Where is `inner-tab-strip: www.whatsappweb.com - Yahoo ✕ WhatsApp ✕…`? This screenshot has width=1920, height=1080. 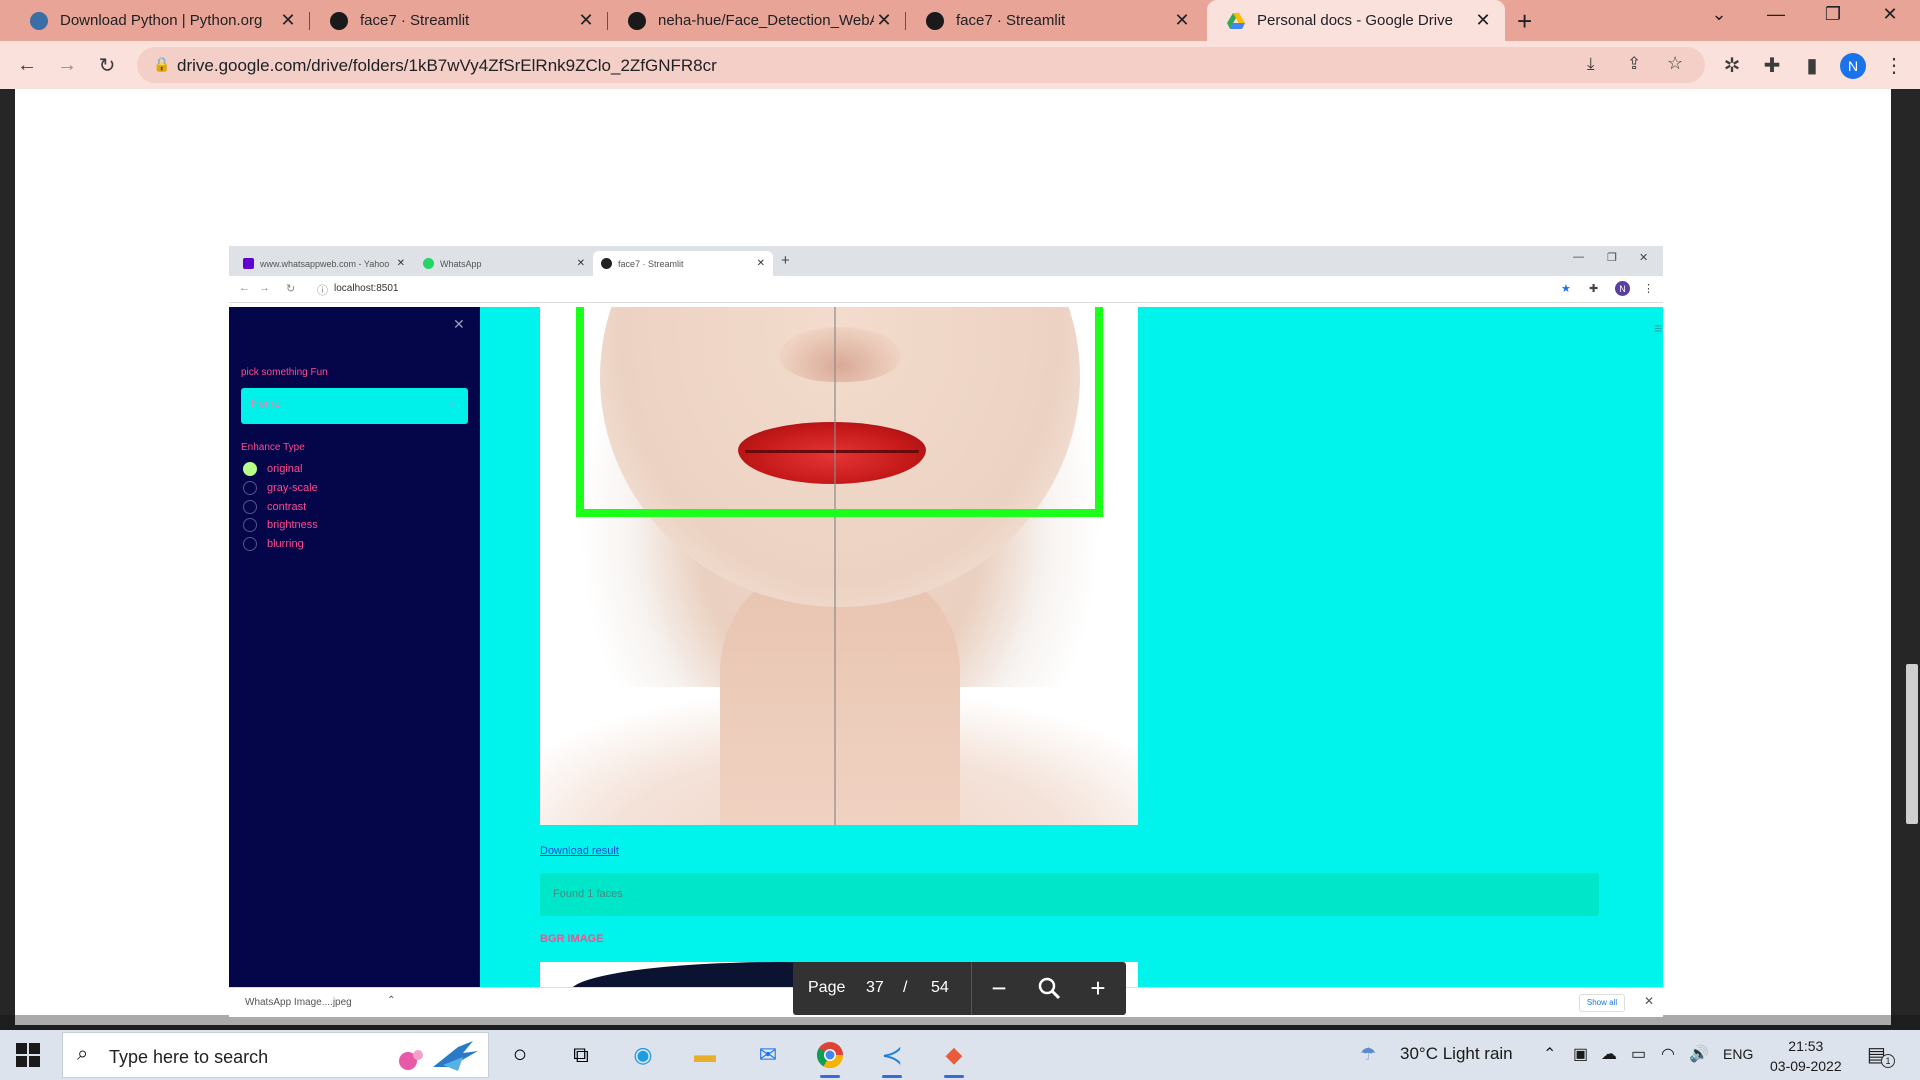 inner-tab-strip: www.whatsappweb.com - Yahoo ✕ WhatsApp ✕… is located at coordinates (946, 261).